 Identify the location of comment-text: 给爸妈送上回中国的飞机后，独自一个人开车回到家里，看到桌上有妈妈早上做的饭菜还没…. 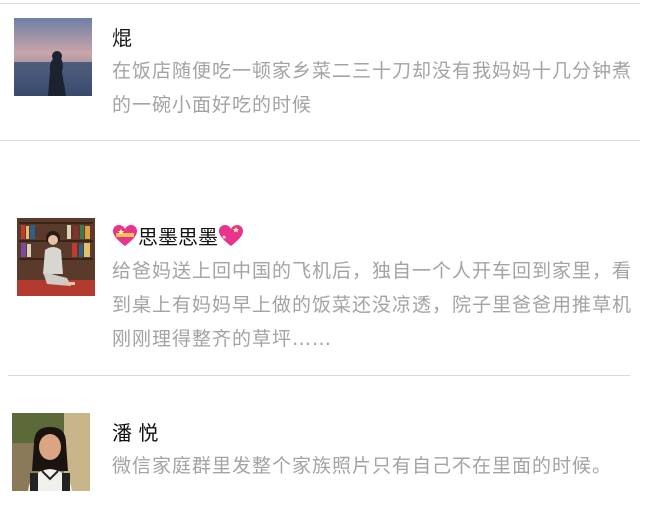
(372, 305).